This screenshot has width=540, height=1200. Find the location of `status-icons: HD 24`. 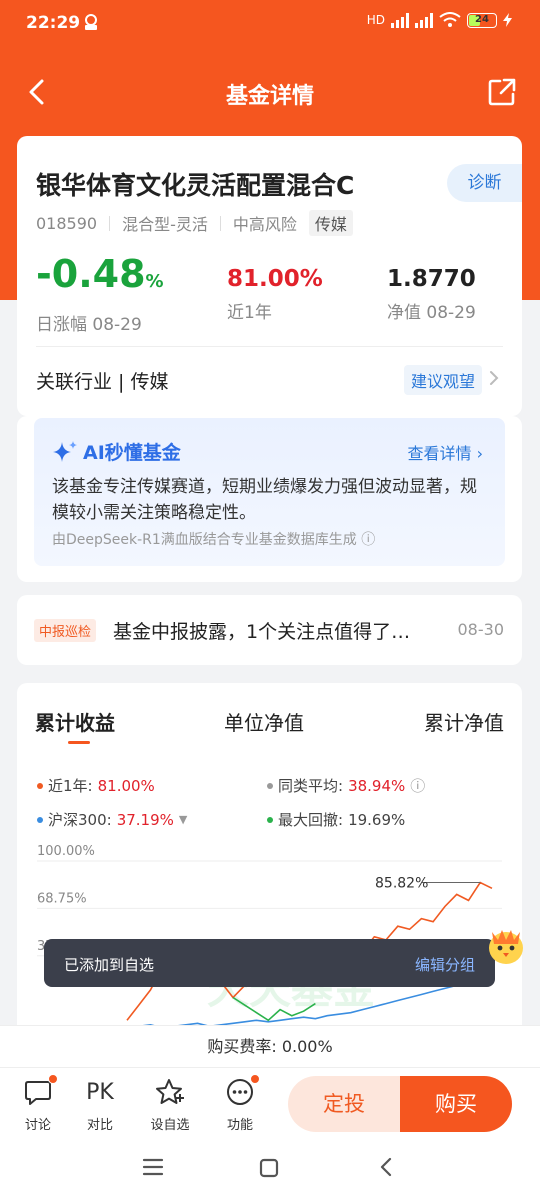

status-icons: HD 24 is located at coordinates (439, 20).